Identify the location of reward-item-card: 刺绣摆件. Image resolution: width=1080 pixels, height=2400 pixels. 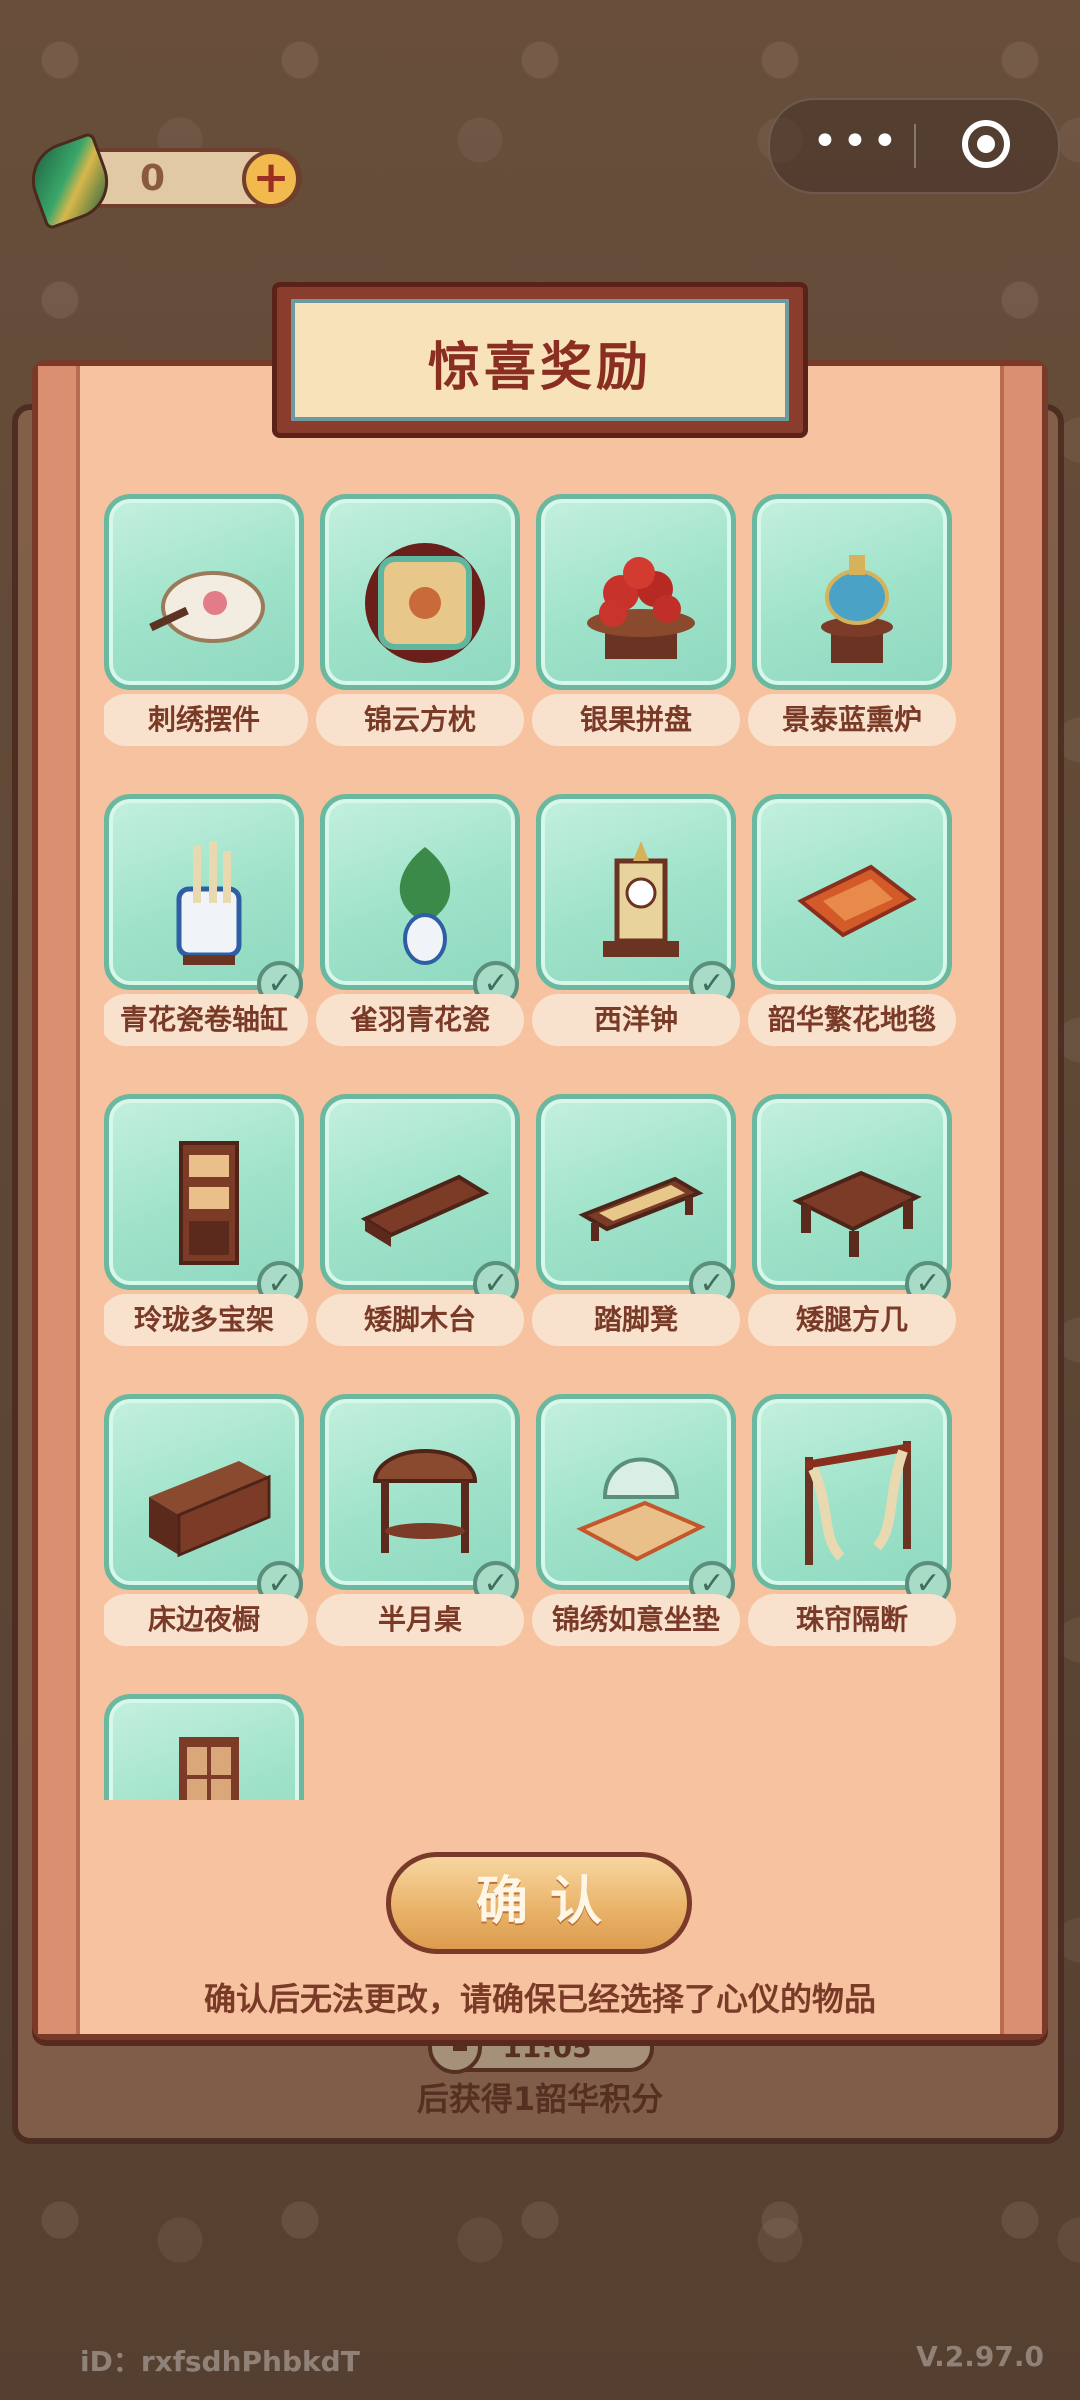
(206, 613).